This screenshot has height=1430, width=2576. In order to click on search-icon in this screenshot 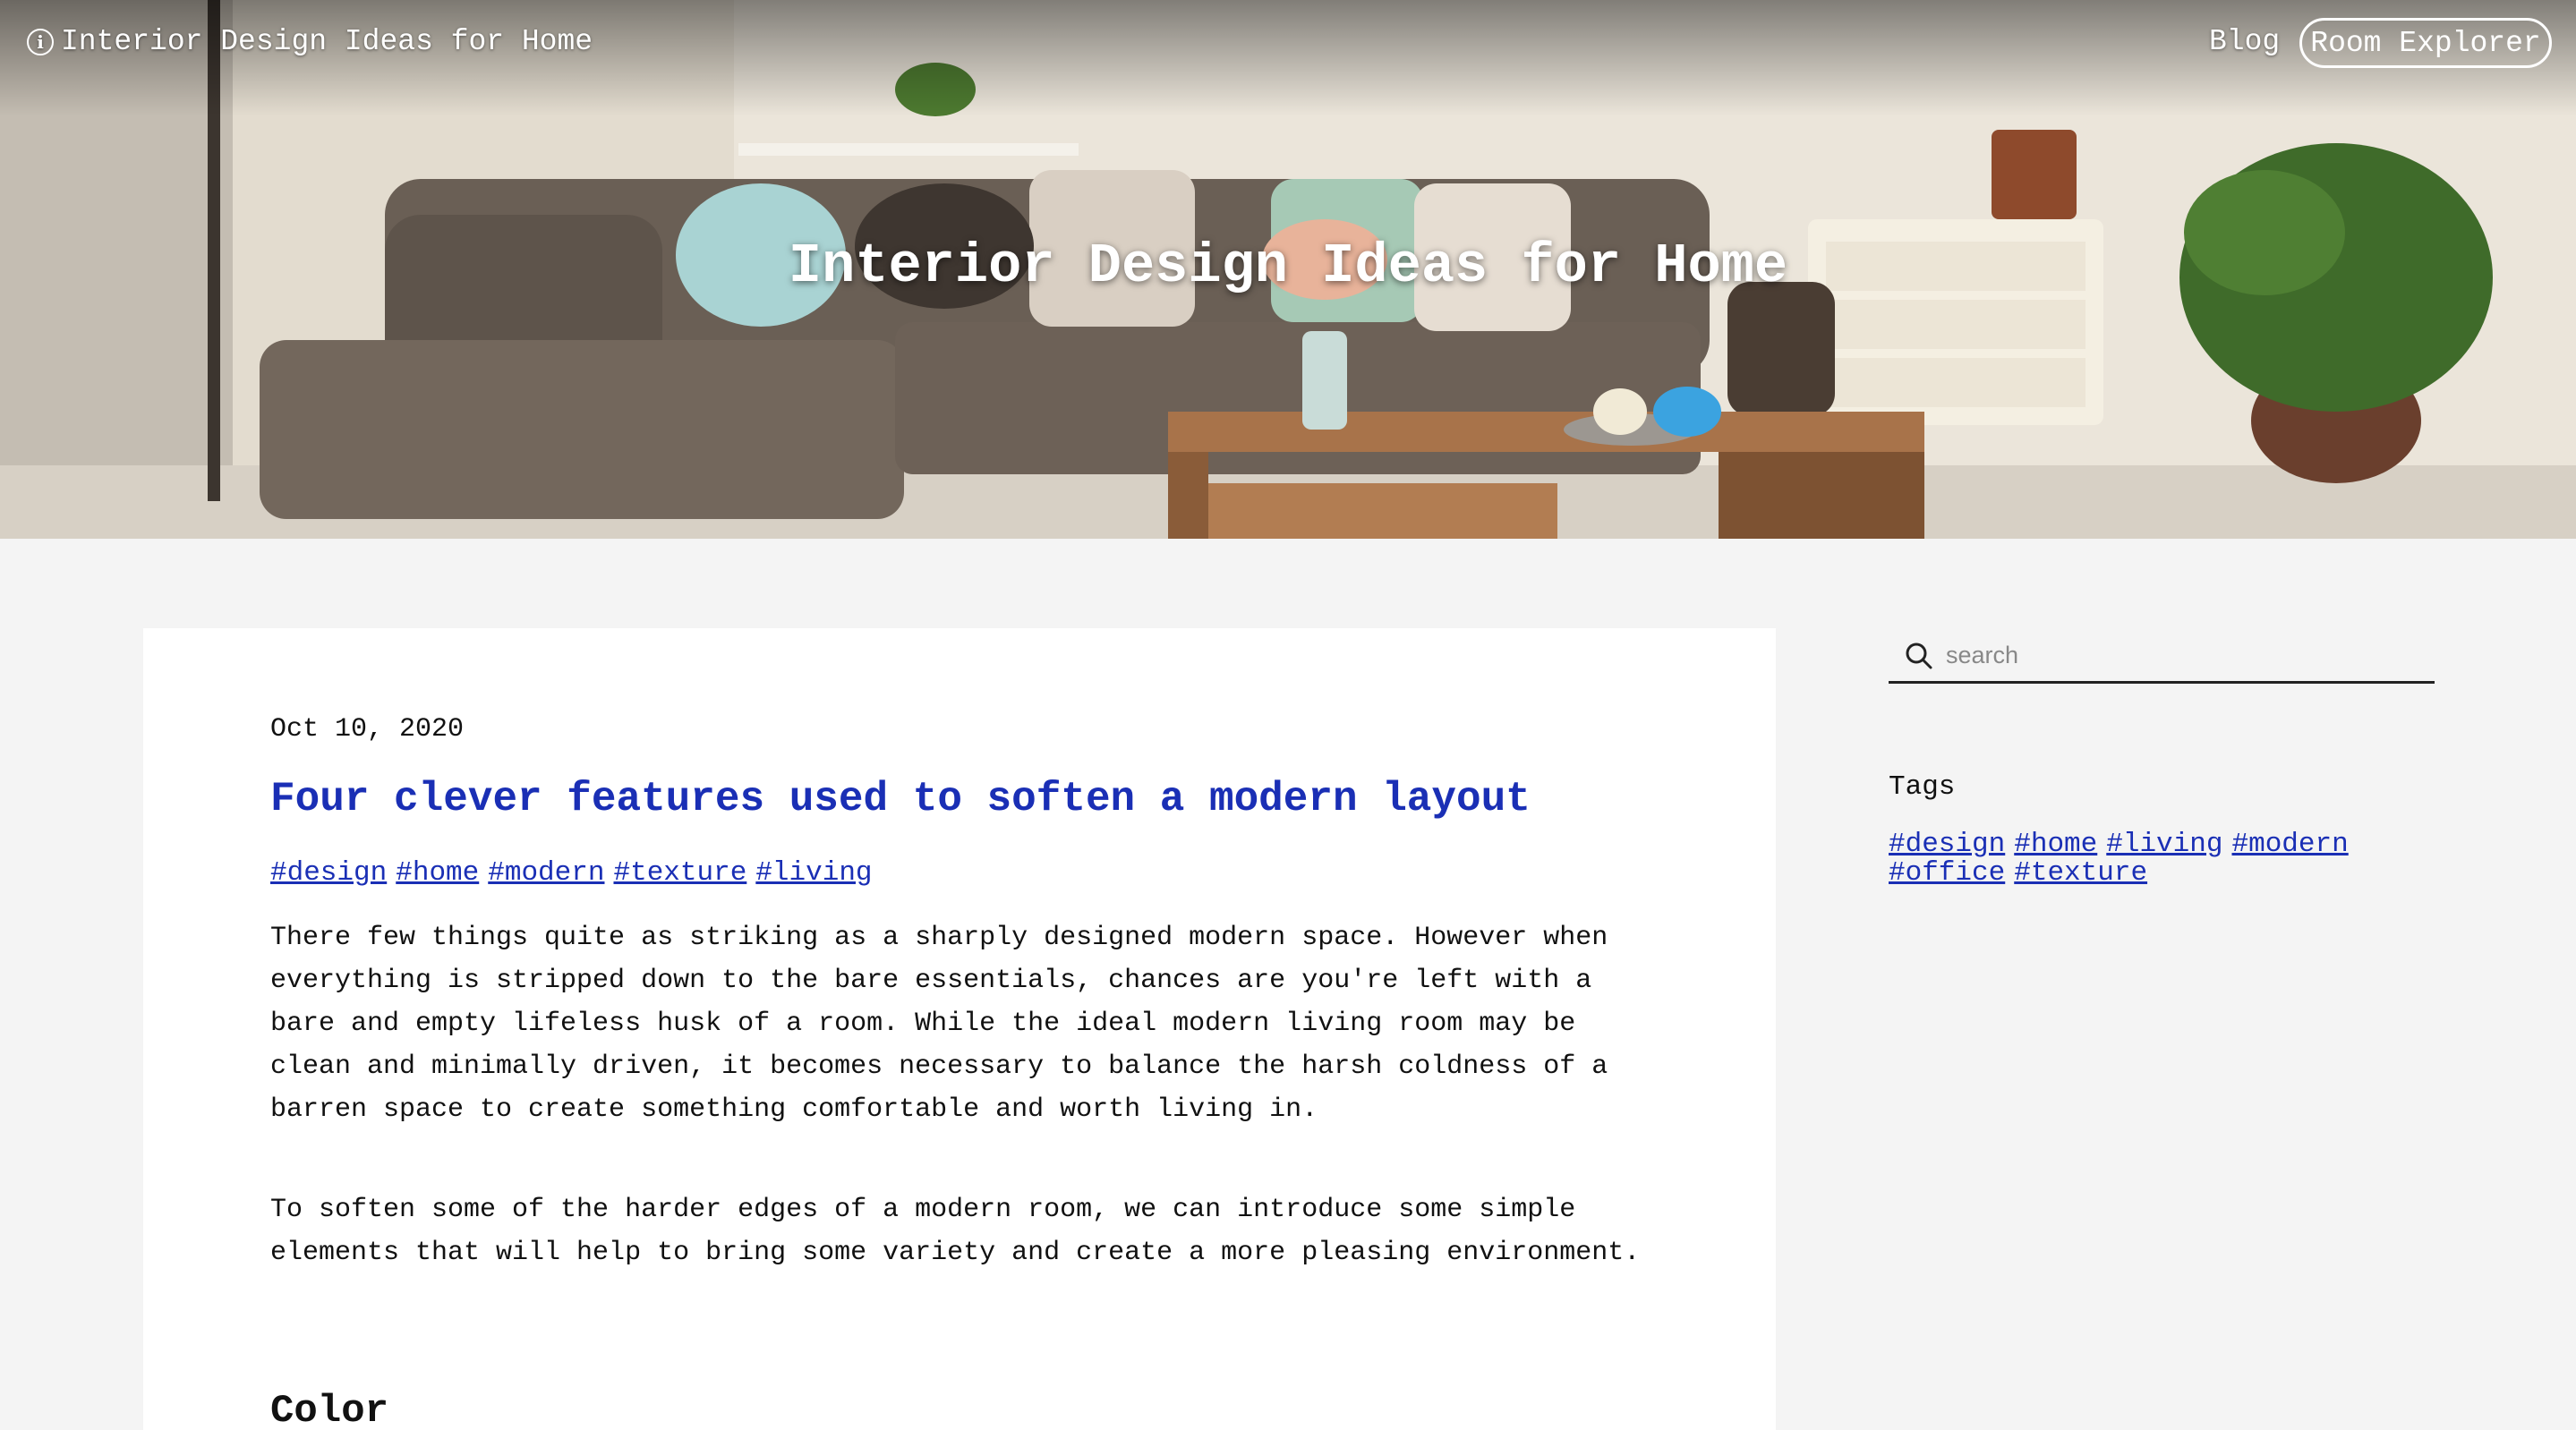, I will do `click(1919, 655)`.